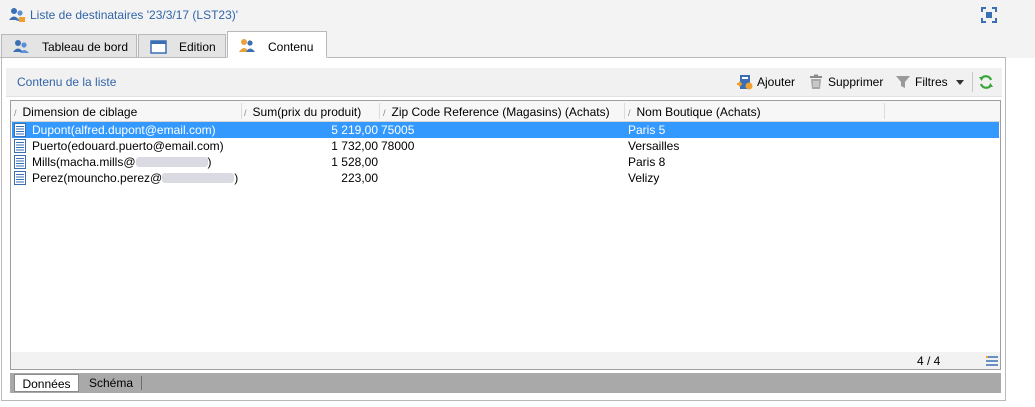  I want to click on recipients-icon, so click(17, 15).